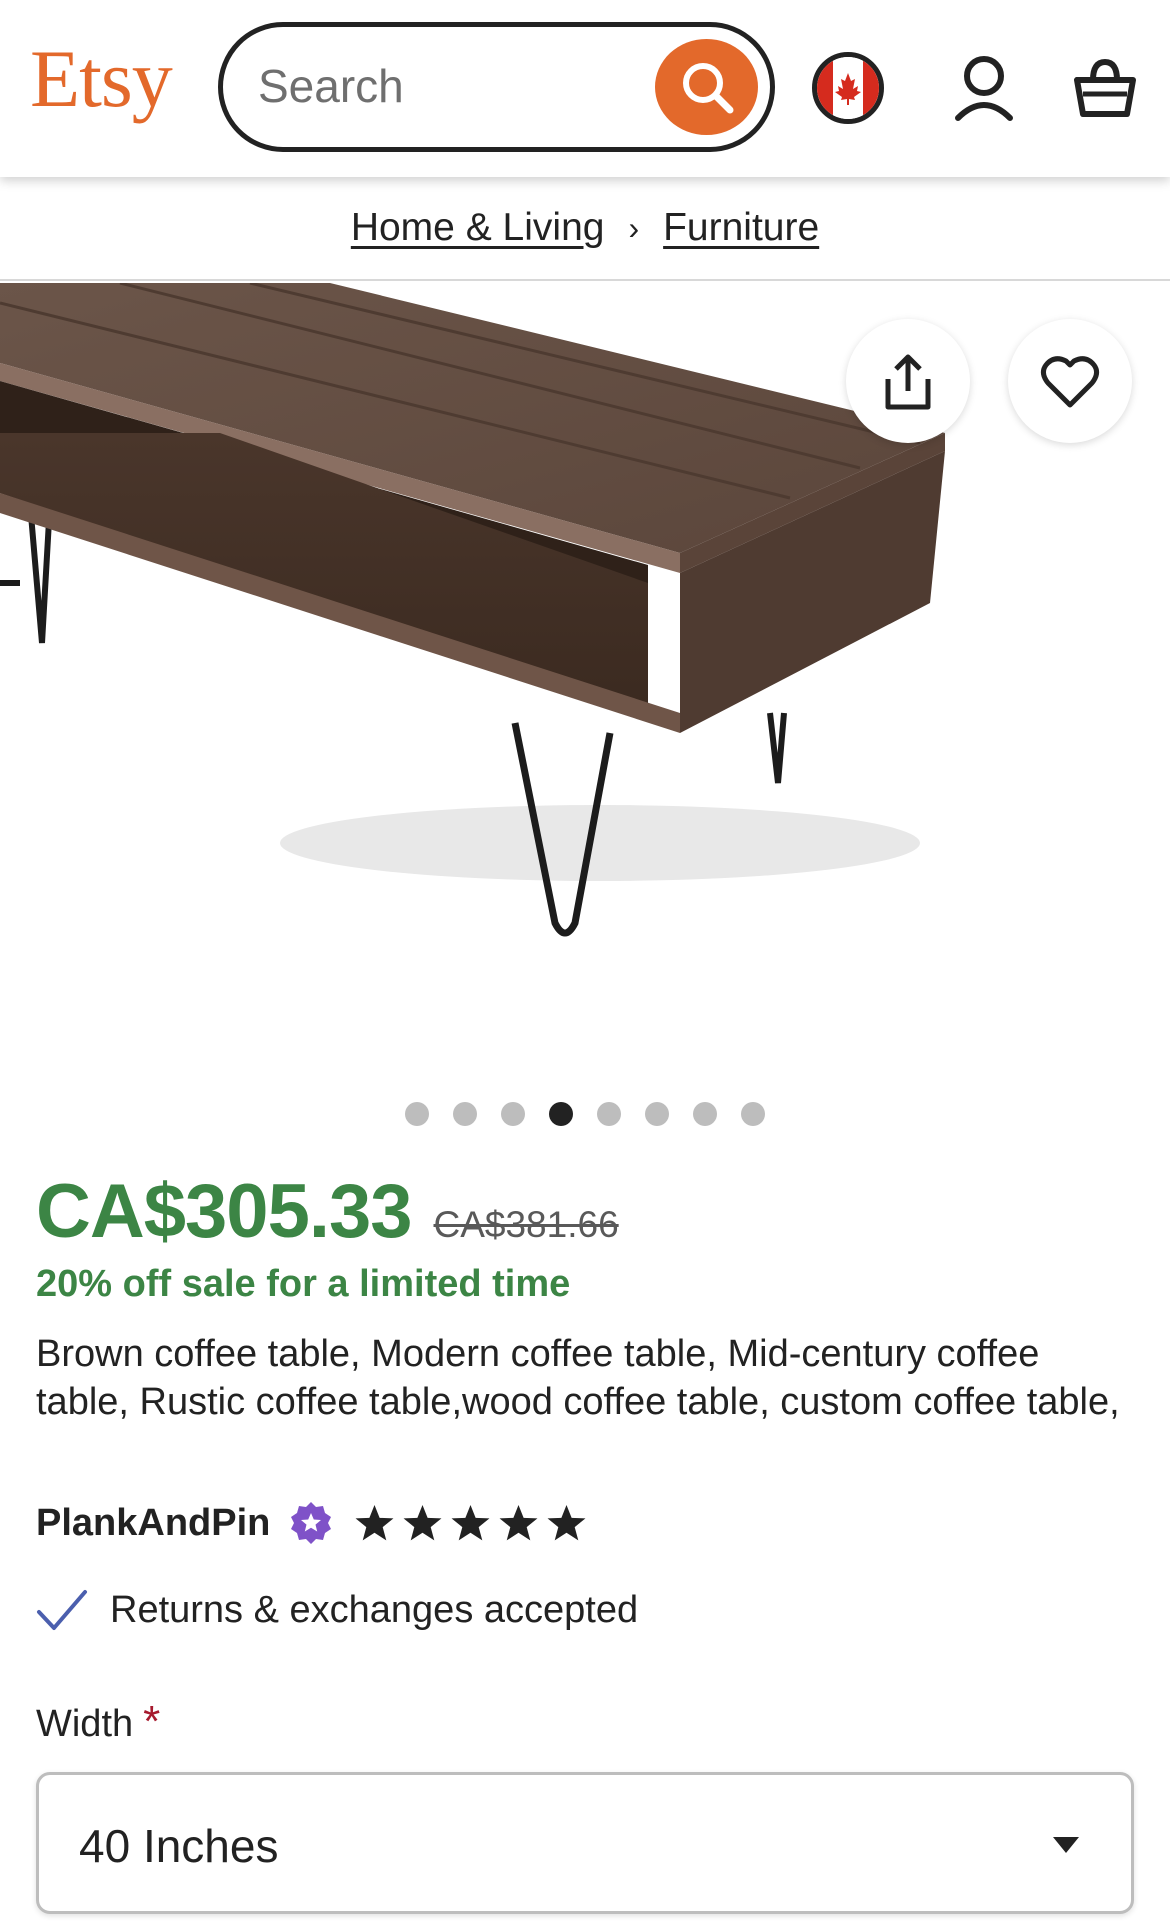 This screenshot has width=1170, height=1930. What do you see at coordinates (561, 1114) in the screenshot?
I see `pagination-dot-active` at bounding box center [561, 1114].